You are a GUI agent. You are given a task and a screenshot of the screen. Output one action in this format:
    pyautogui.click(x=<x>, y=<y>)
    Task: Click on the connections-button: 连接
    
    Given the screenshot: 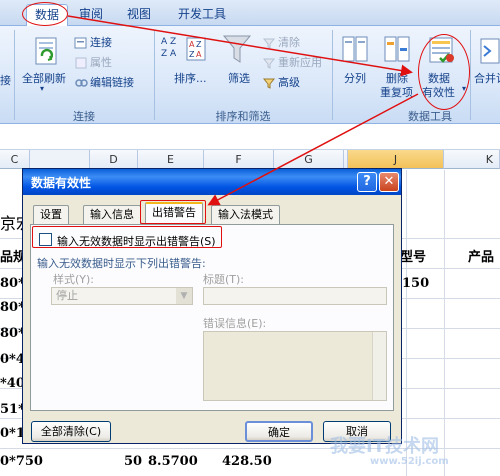 What is the action you would take?
    pyautogui.click(x=93, y=42)
    